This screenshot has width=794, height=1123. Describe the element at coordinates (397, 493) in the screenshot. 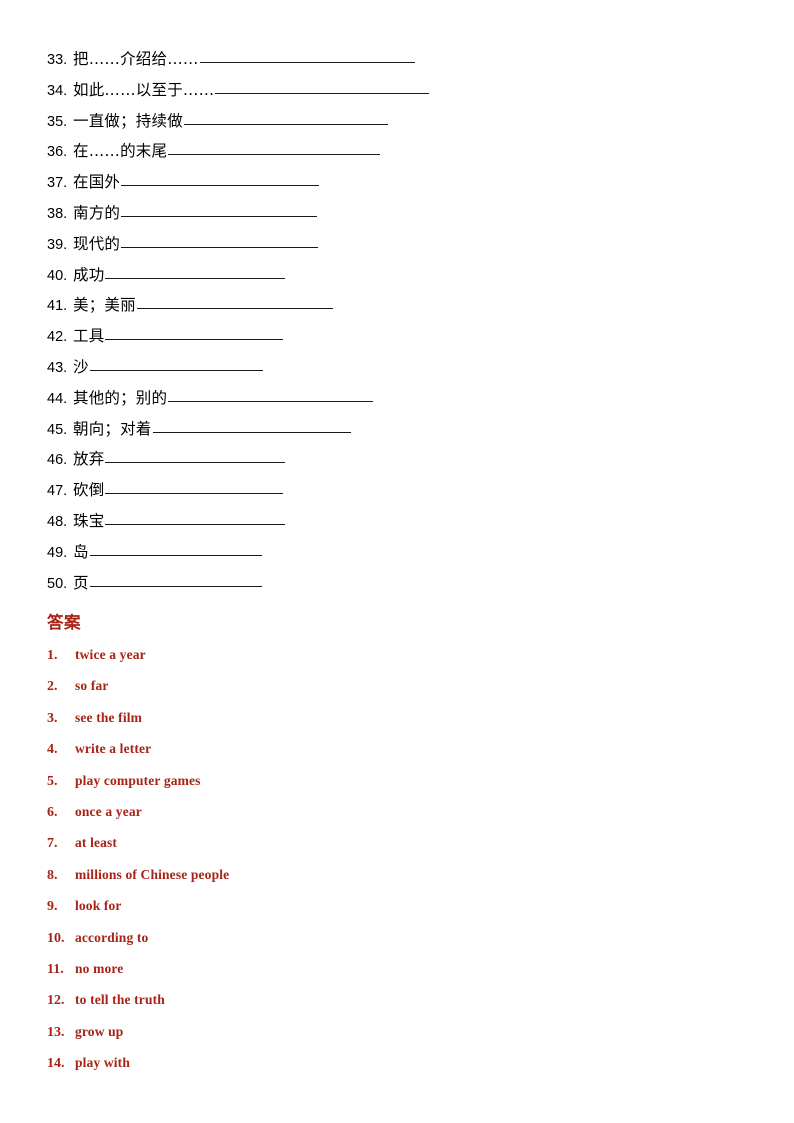

I see `exercise-item: 47. 砍倒` at that location.